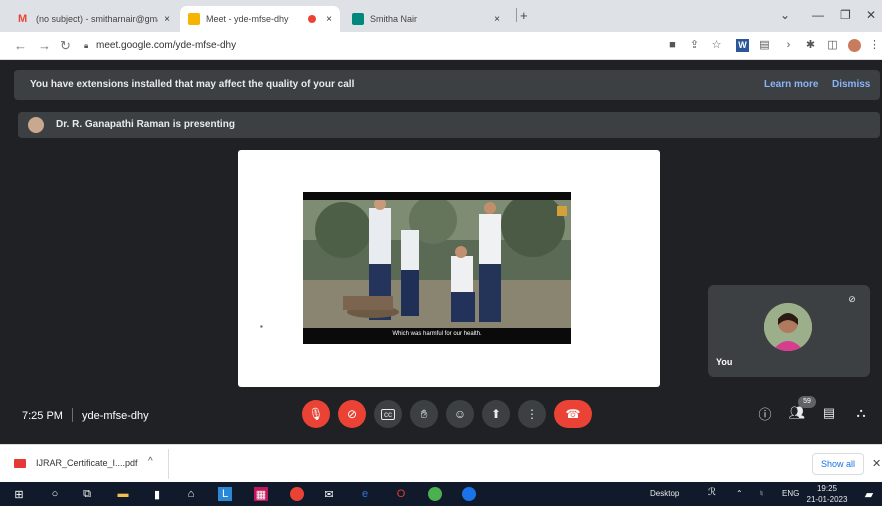 Image resolution: width=882 pixels, height=506 pixels. I want to click on document-icon: ▮, so click(157, 494).